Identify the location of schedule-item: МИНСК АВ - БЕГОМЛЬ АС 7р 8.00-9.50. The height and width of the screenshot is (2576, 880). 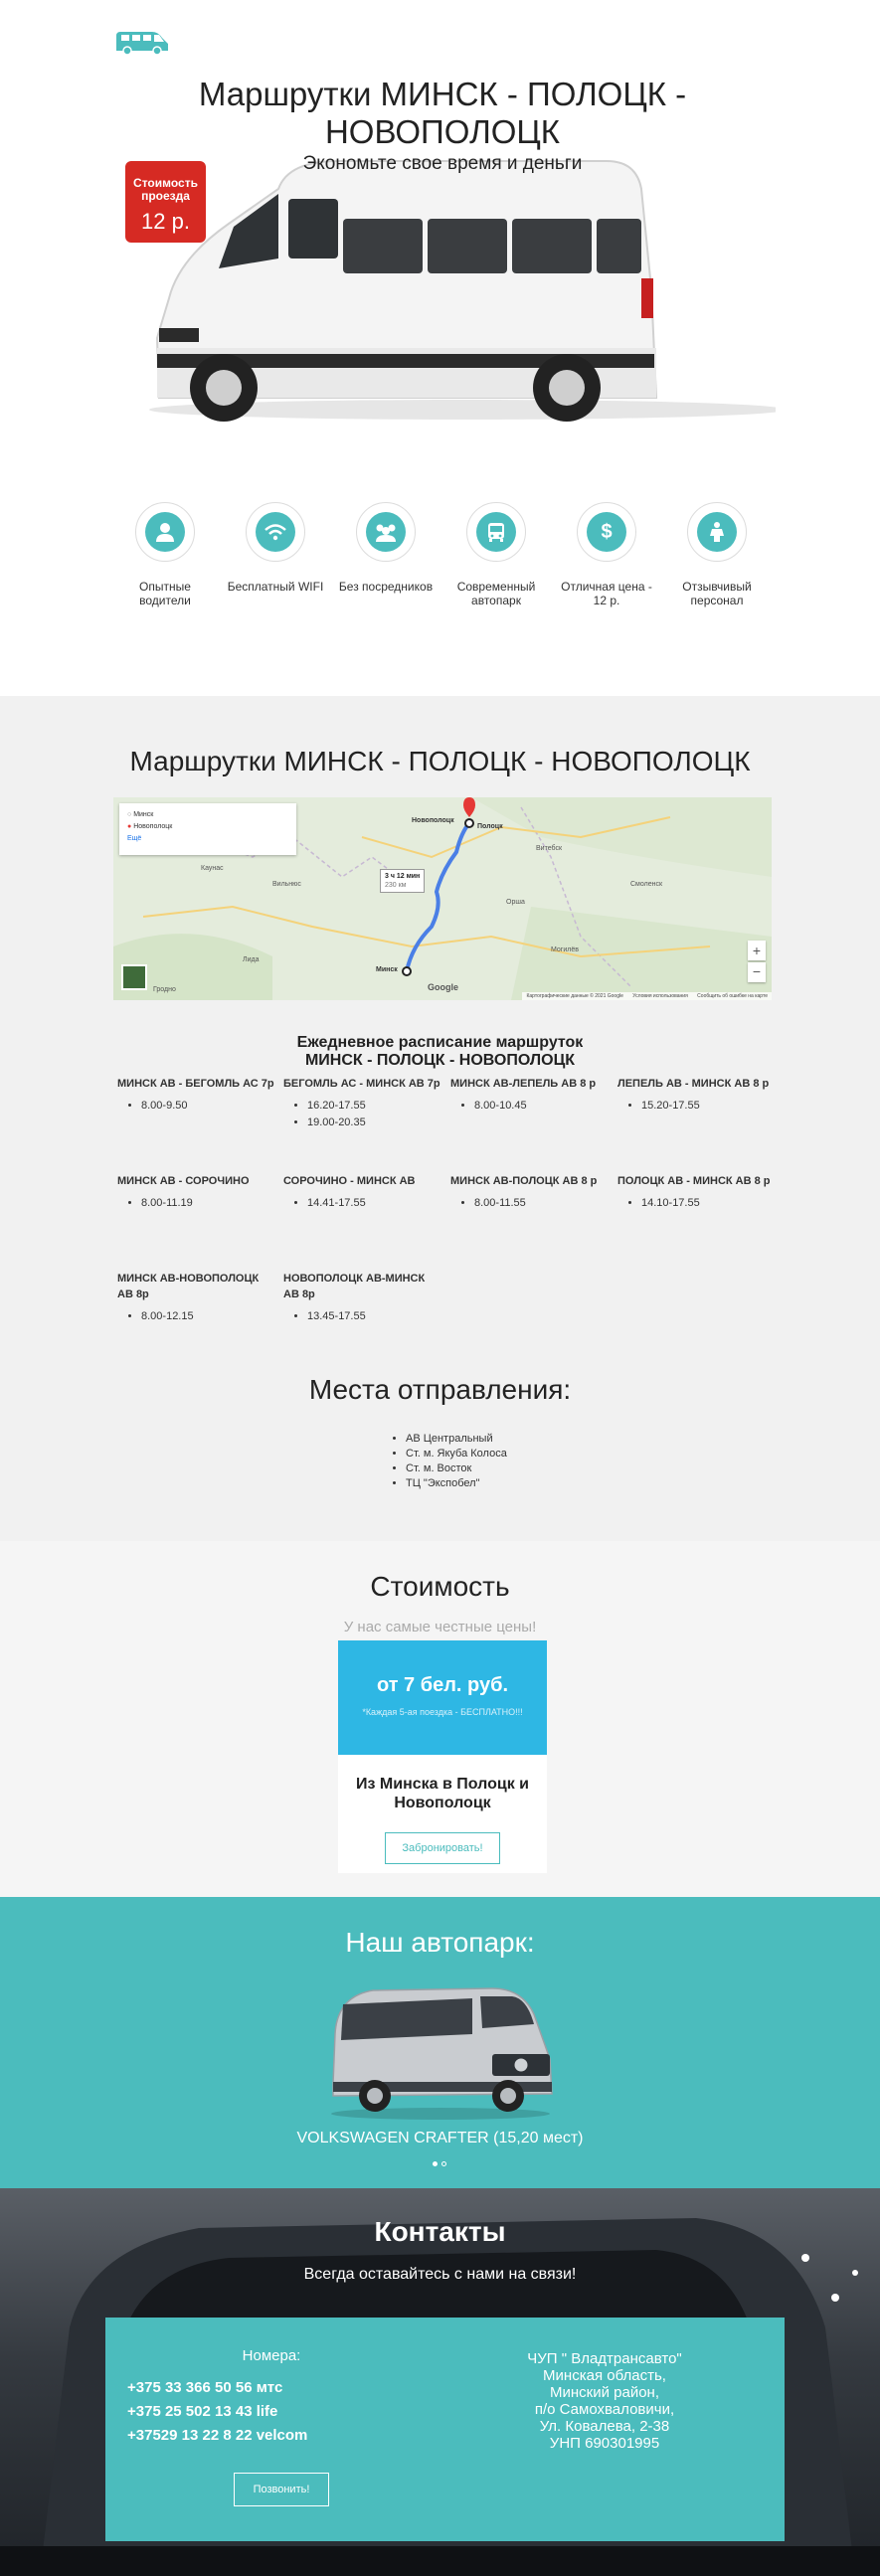
(196, 1095).